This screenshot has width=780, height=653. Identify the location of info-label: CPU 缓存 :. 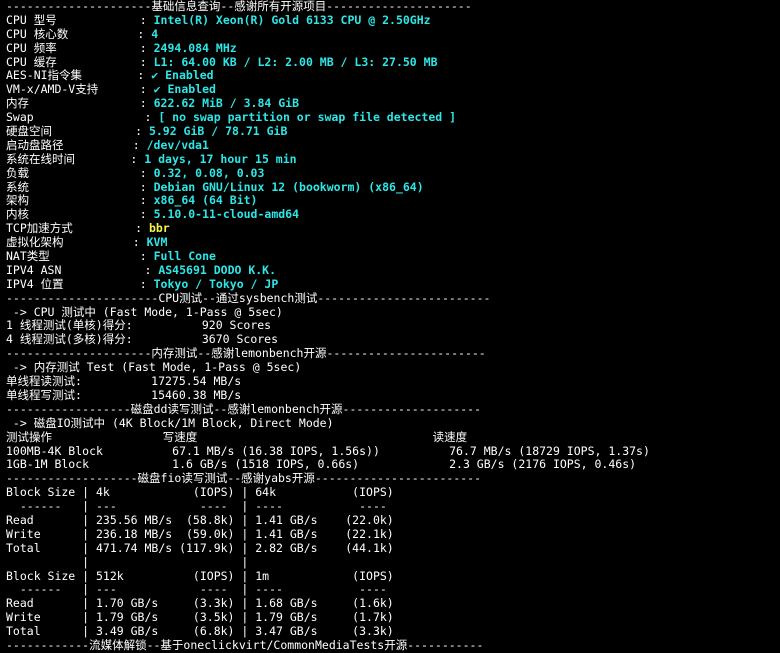
(80, 61).